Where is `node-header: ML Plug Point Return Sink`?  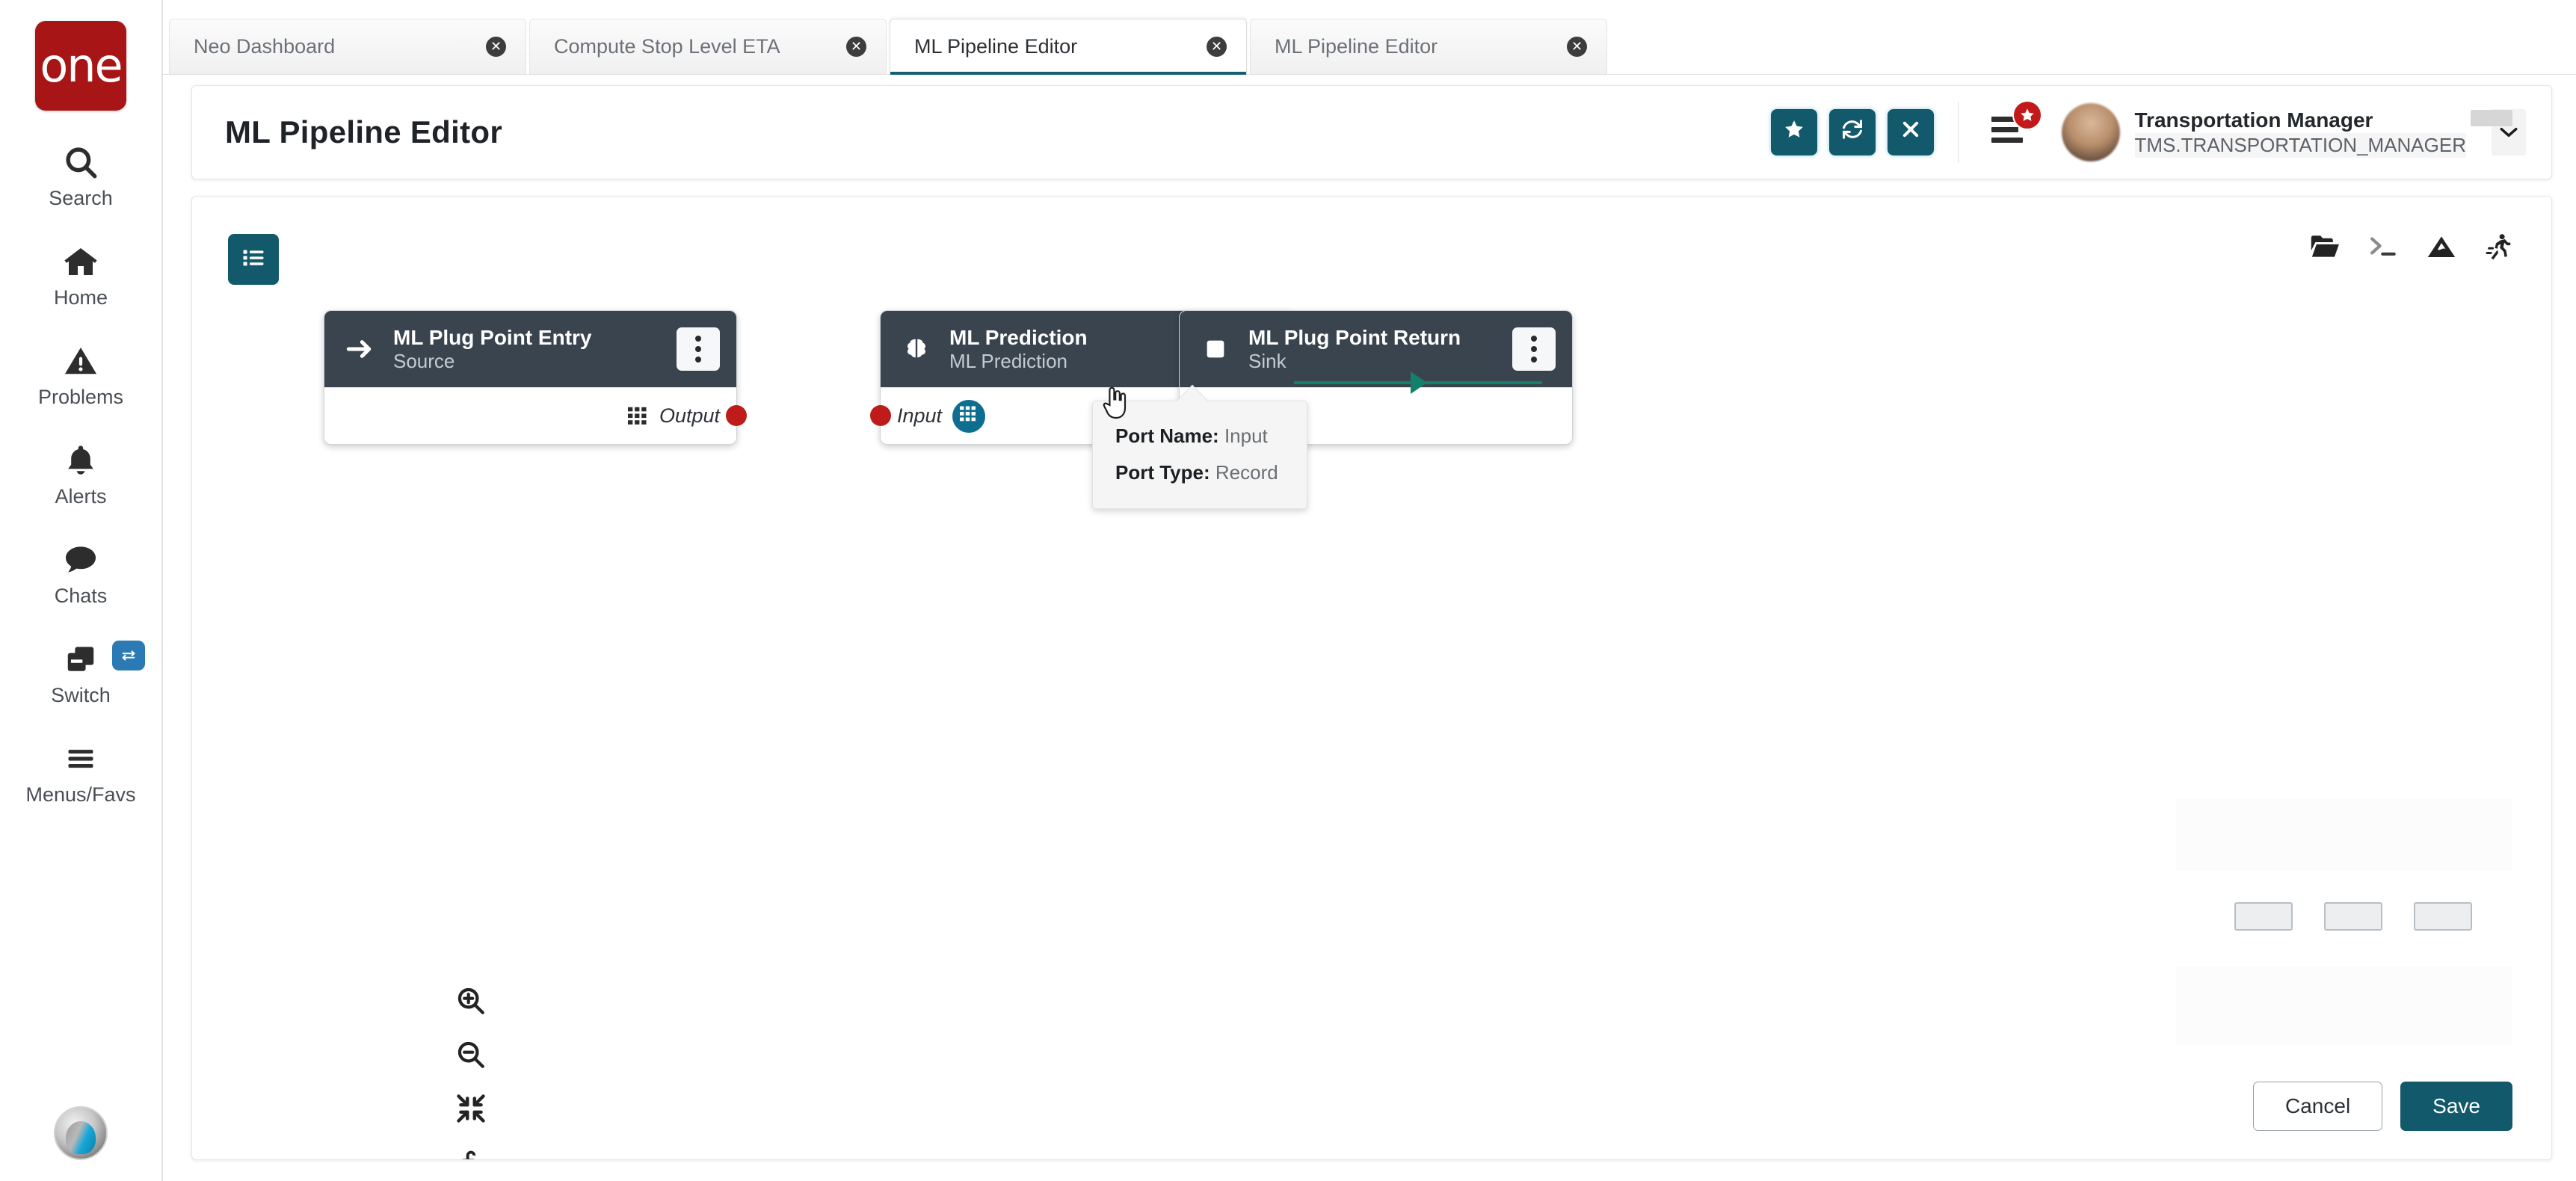
node-header: ML Plug Point Return Sink is located at coordinates (1376, 349).